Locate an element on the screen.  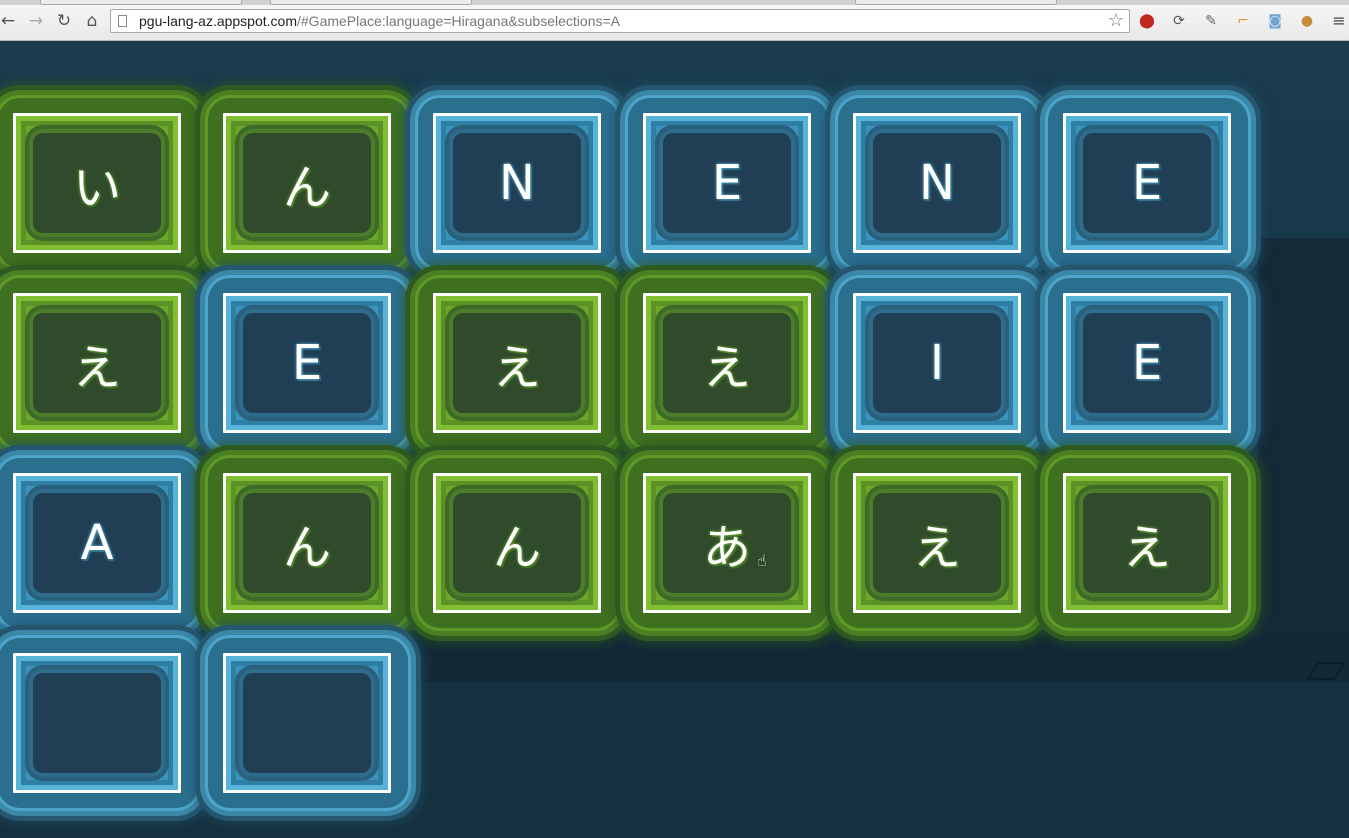
tile-frame: I is located at coordinates (937, 363).